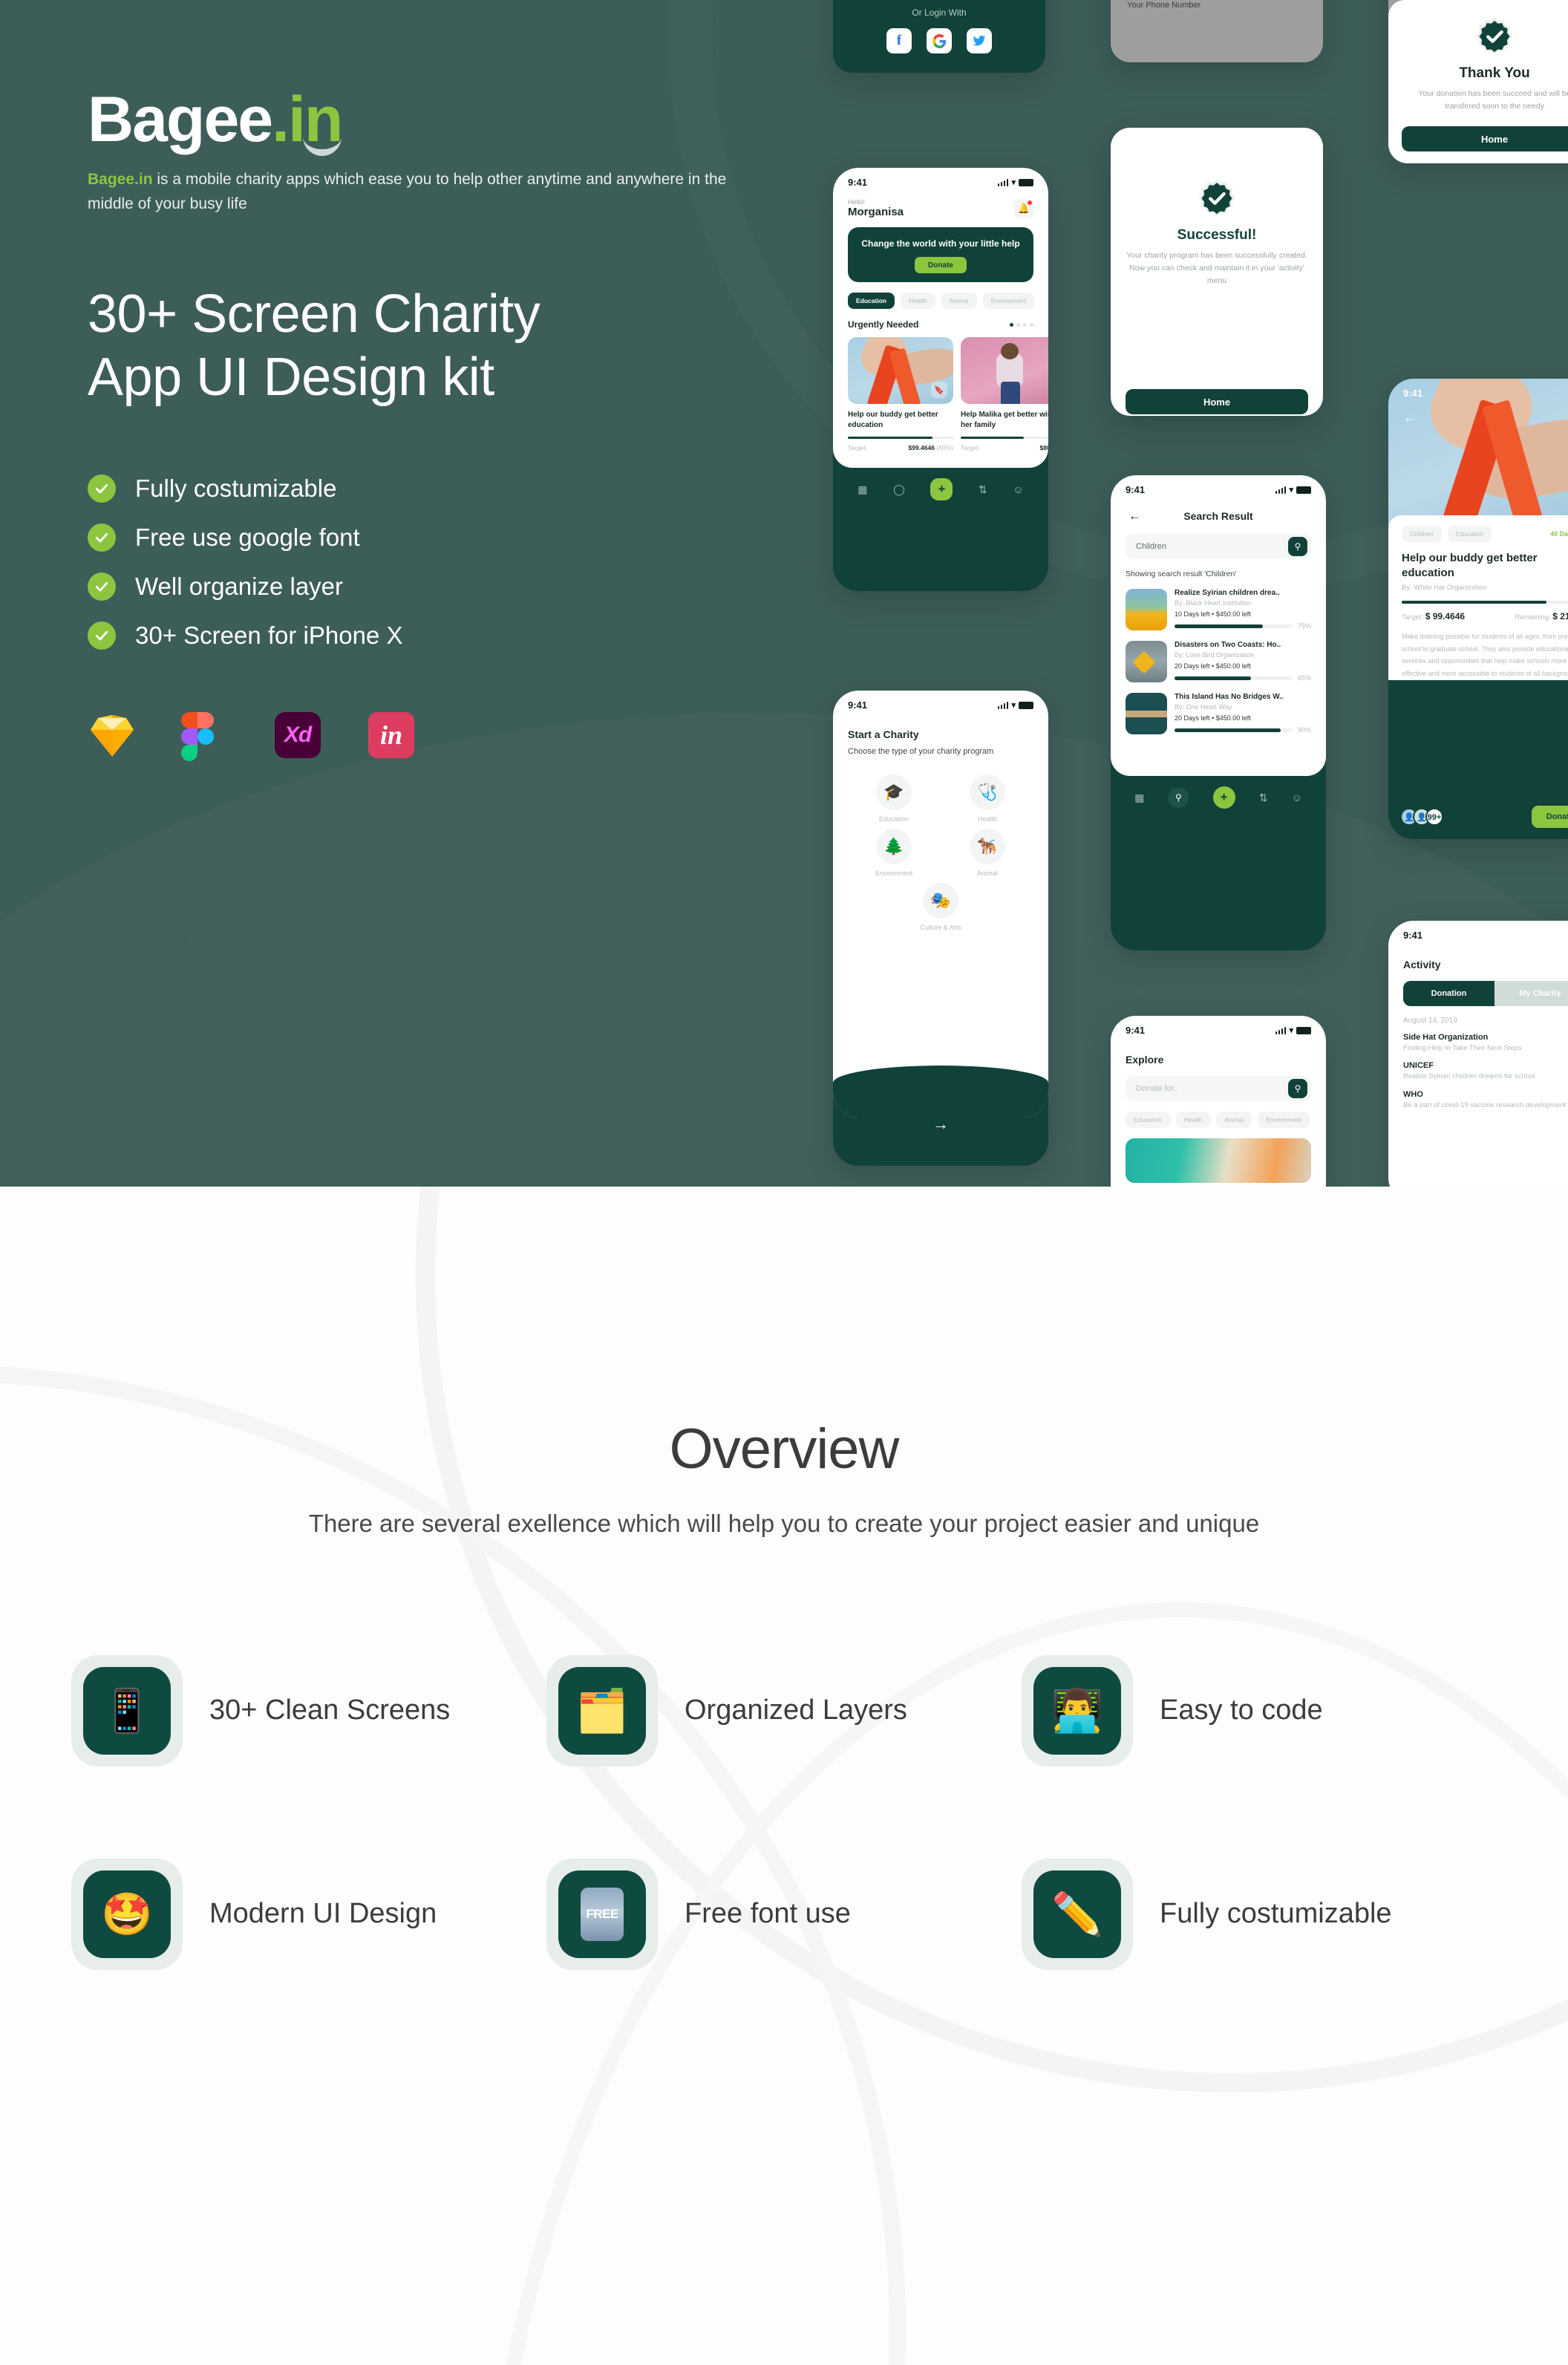  I want to click on result-title: Disasters on Two Coasts: Ho.., so click(1228, 645).